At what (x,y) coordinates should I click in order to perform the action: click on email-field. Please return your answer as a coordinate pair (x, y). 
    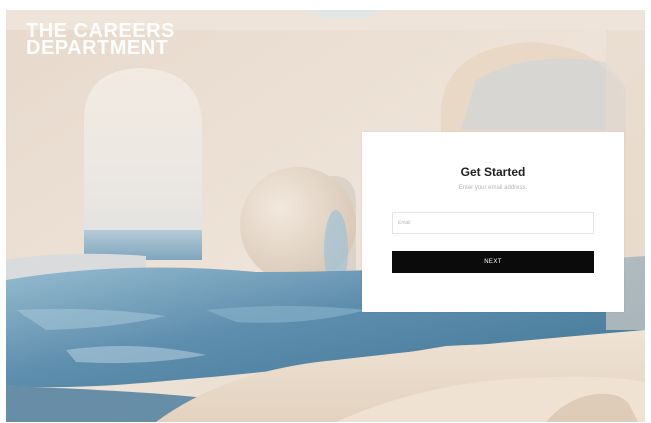
    Looking at the image, I should click on (493, 223).